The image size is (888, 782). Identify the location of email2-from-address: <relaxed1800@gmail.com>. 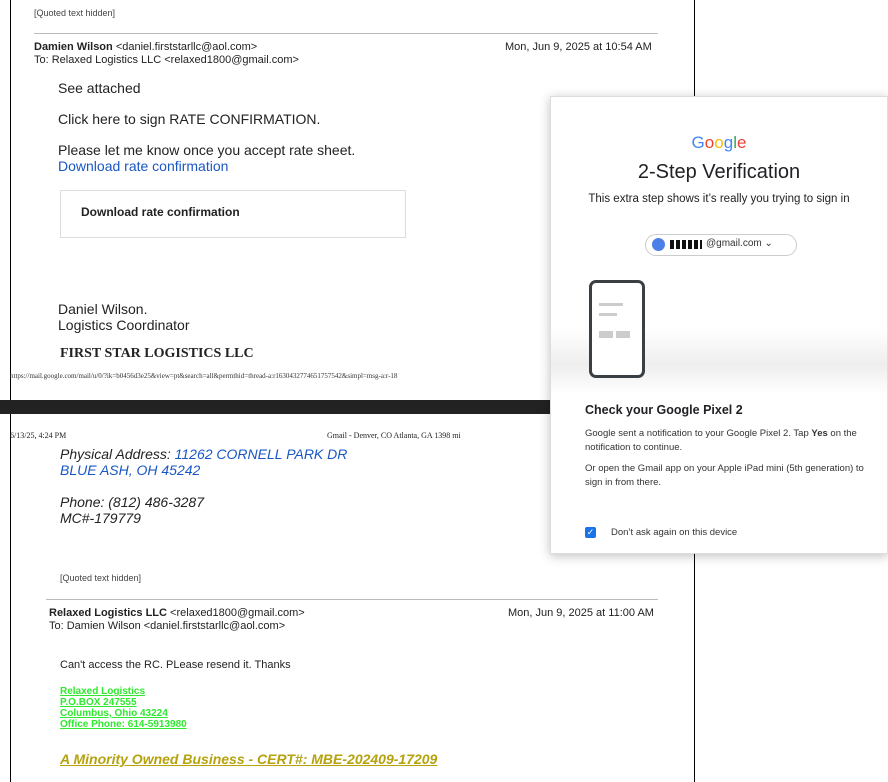
(237, 613).